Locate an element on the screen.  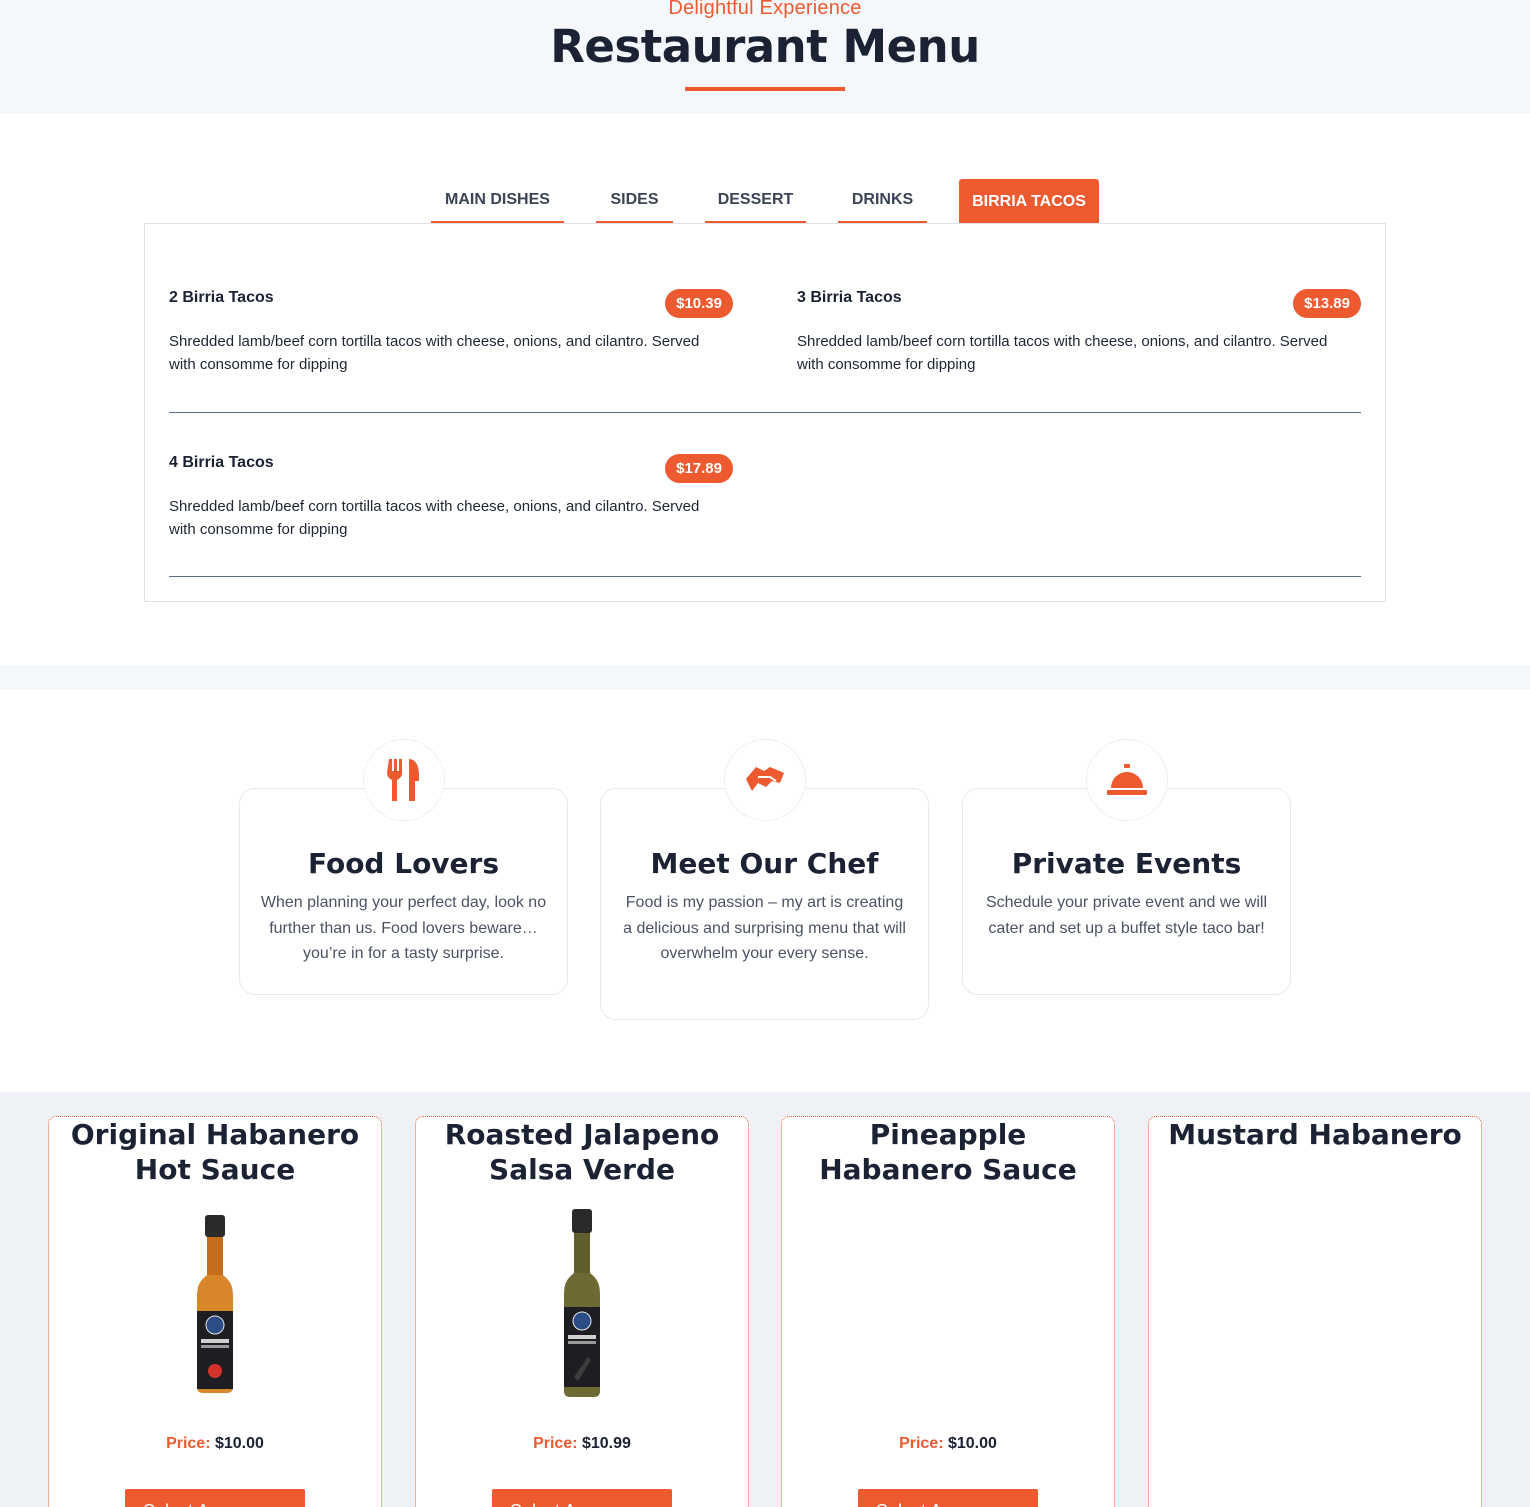
hot-sauce-bottle-image is located at coordinates (215, 1304).